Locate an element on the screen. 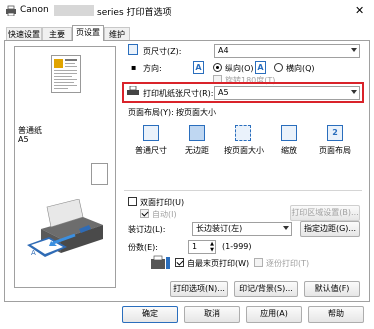 This screenshot has height=329, width=374. print-from-last-page-checkbox is located at coordinates (179, 262).